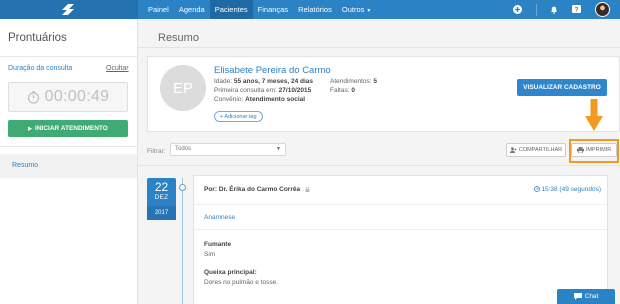 Image resolution: width=620 pixels, height=304 pixels. I want to click on print-button-label: IMPRIMIR, so click(598, 150).